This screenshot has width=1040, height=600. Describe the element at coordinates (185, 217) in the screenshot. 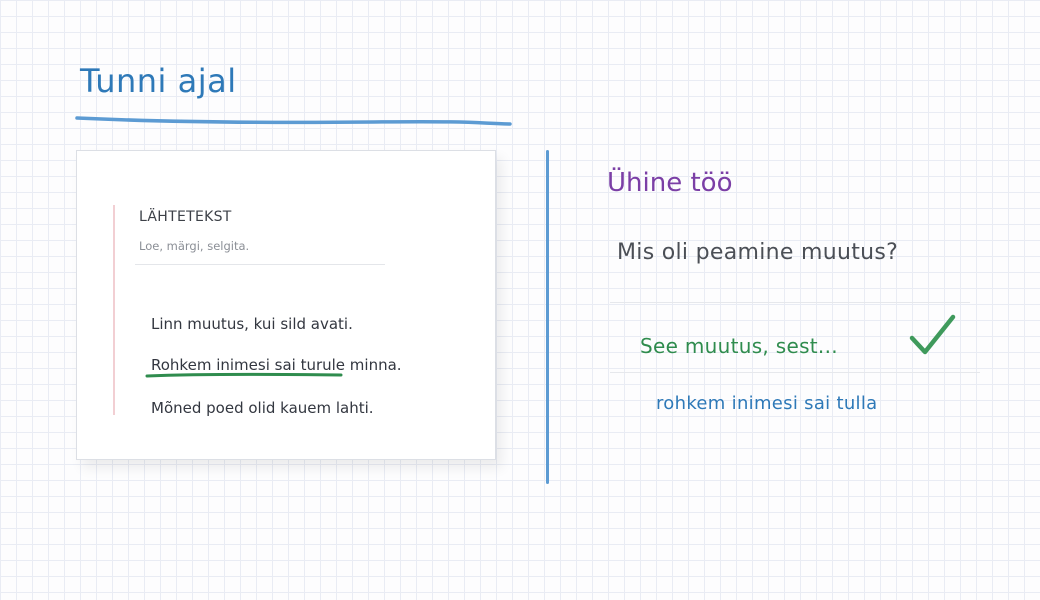

I see `card-label: LÄHTETEKST` at that location.